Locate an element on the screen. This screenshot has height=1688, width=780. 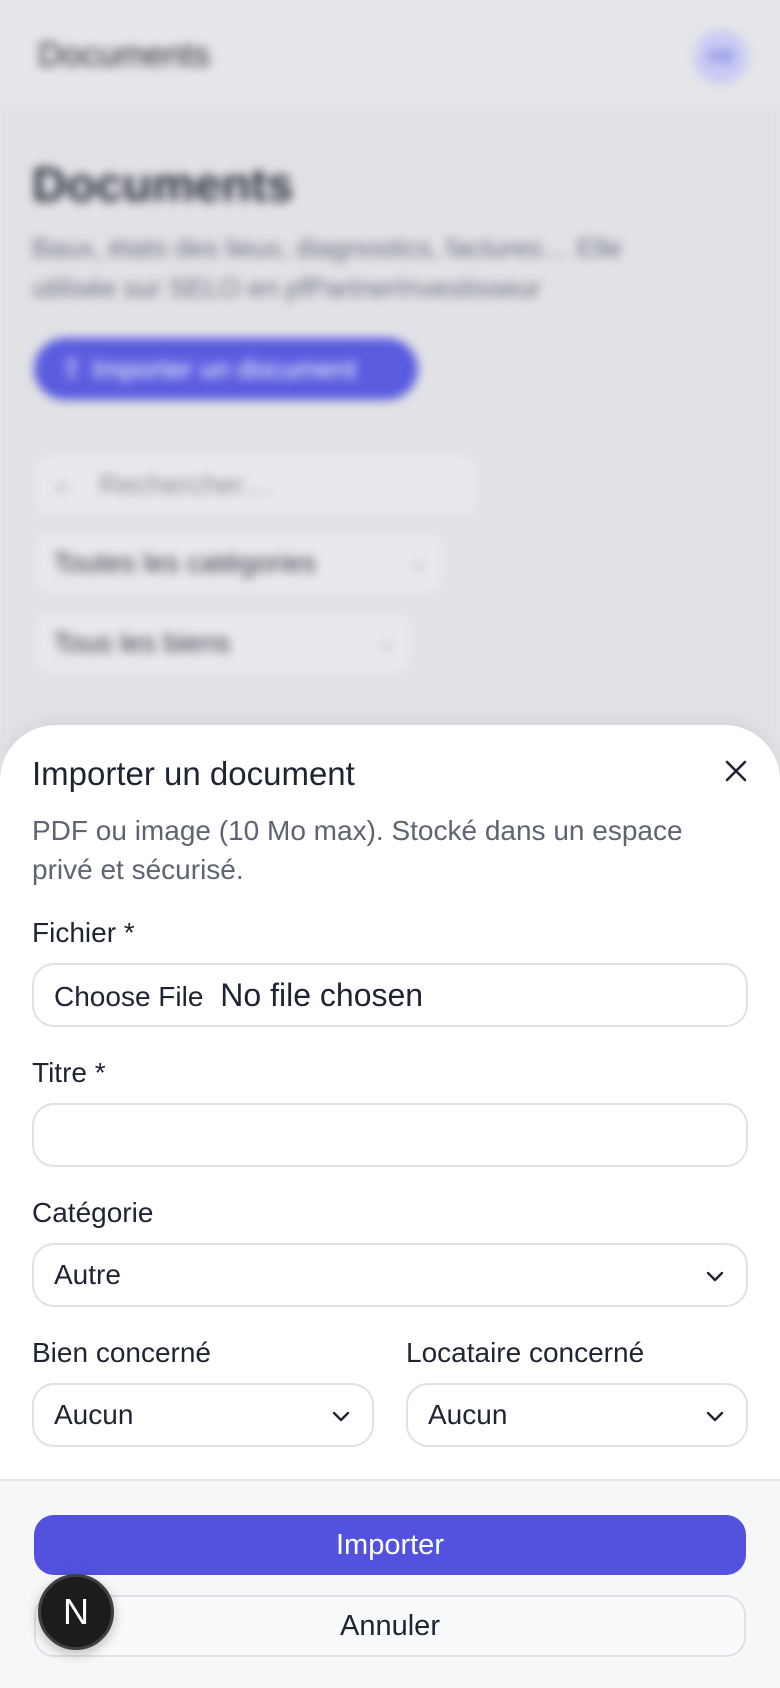
close-button is located at coordinates (736, 771).